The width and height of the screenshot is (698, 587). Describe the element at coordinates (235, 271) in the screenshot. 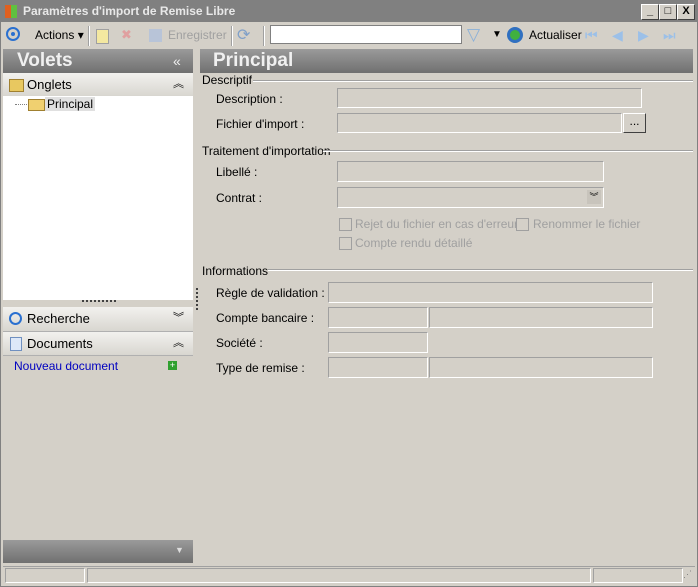

I see `section-informations: Informations` at that location.